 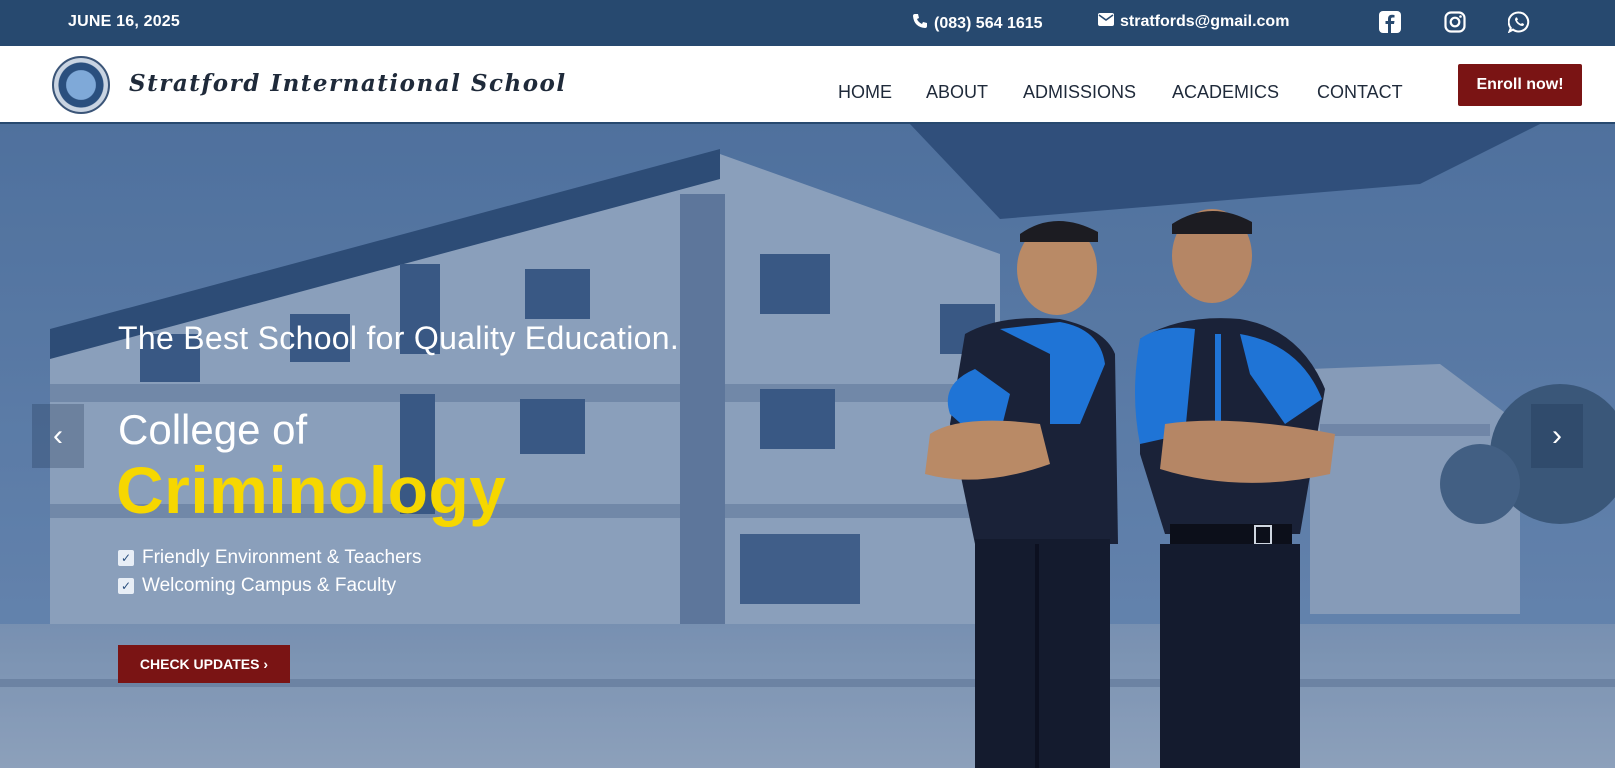 I want to click on phone-contact: (083) 564 1615, so click(x=977, y=23).